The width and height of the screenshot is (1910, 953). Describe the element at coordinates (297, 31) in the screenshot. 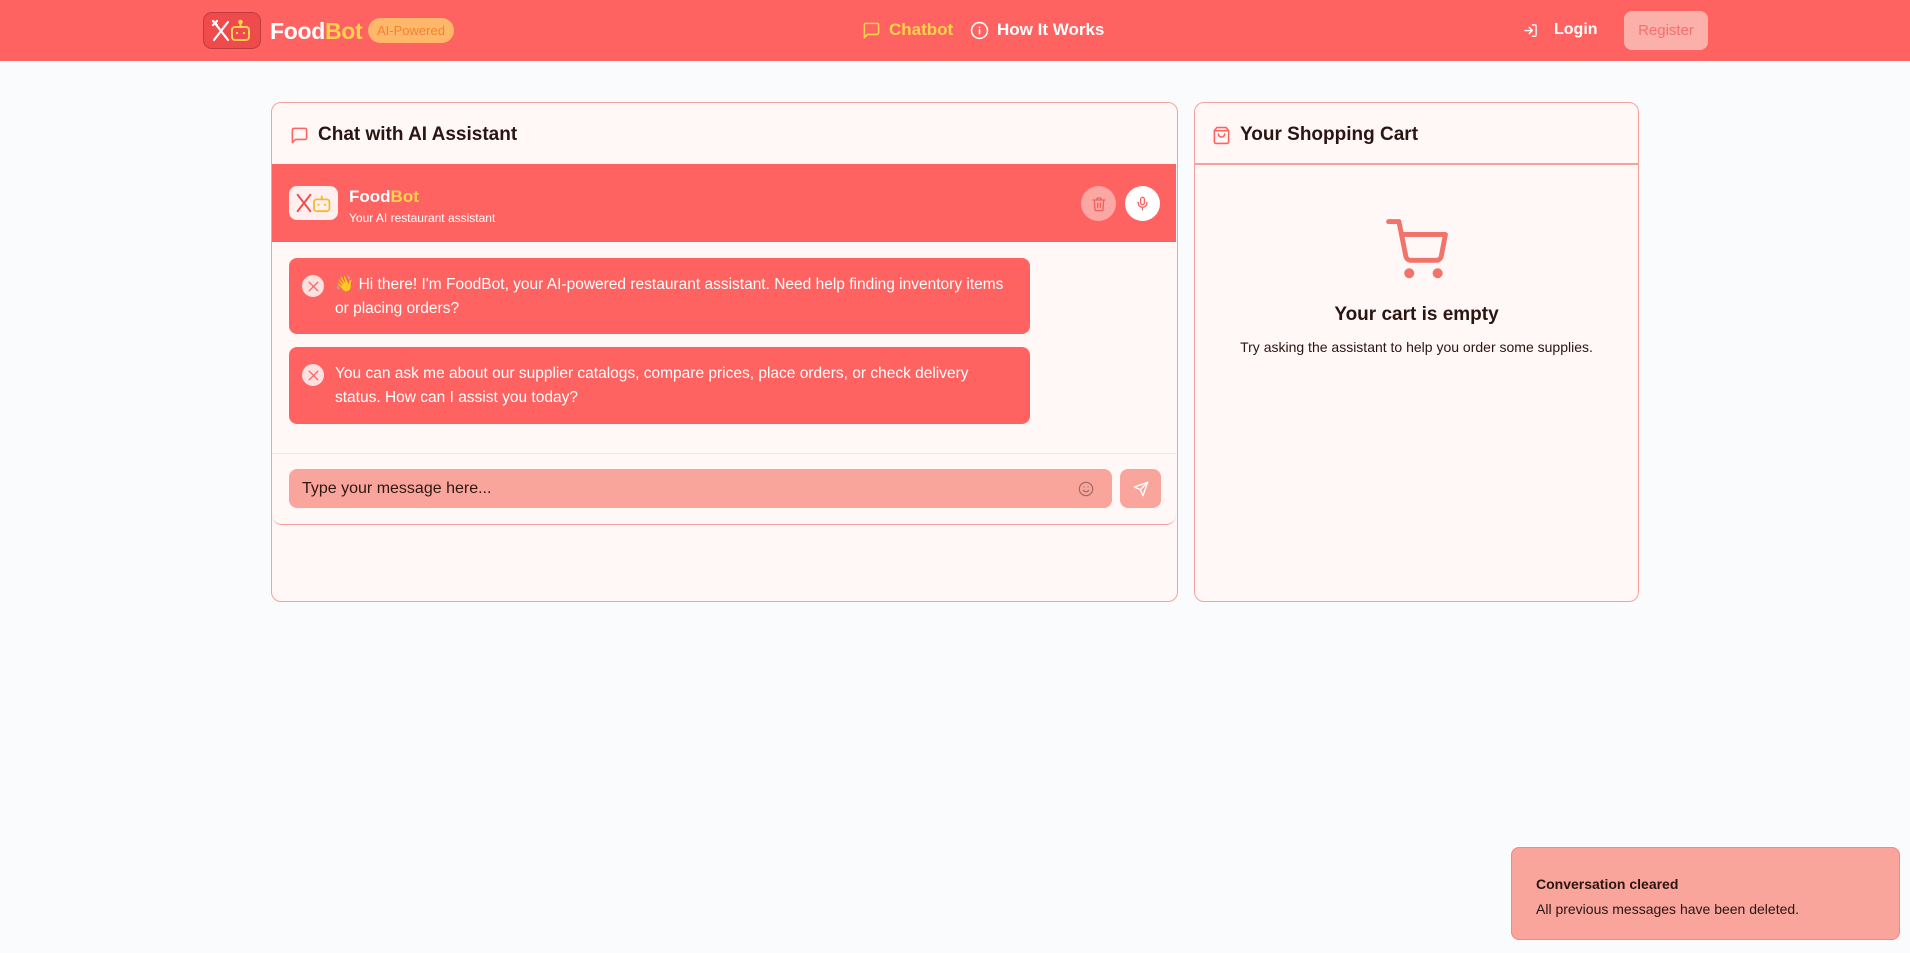

I see `brand-name-part1: Food` at that location.